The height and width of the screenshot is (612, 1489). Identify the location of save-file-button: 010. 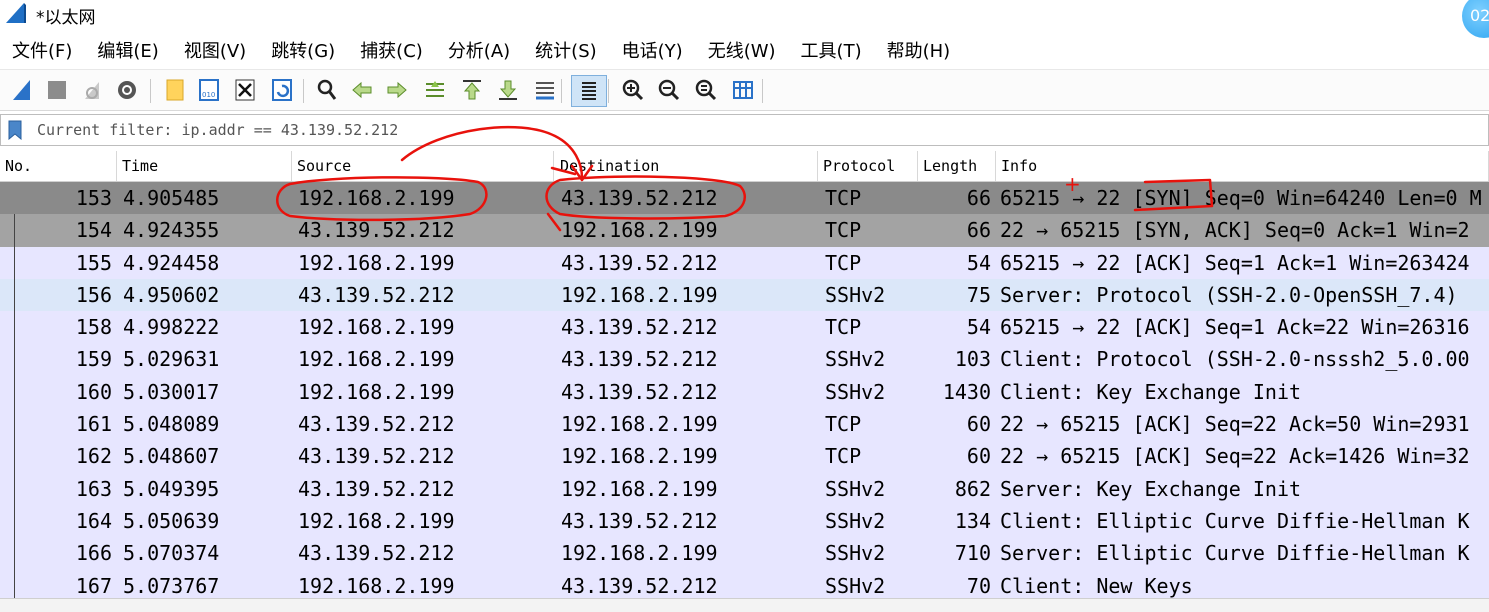
(209, 90).